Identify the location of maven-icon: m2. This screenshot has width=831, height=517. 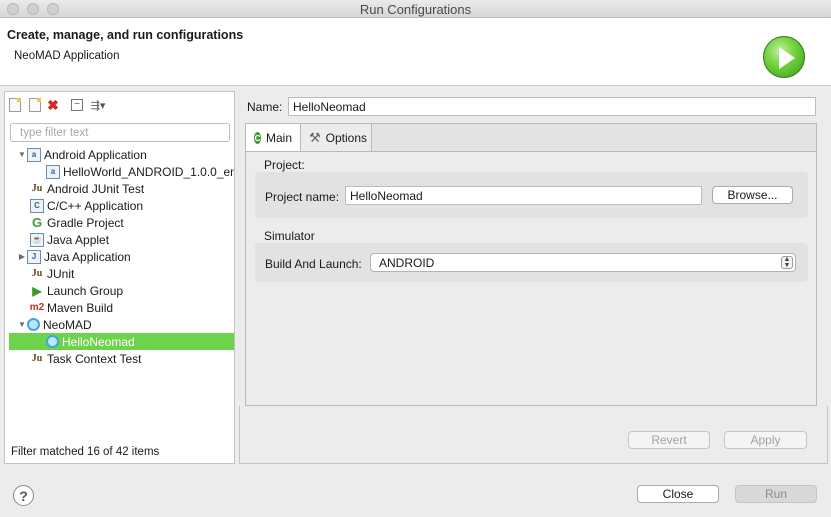
(37, 307).